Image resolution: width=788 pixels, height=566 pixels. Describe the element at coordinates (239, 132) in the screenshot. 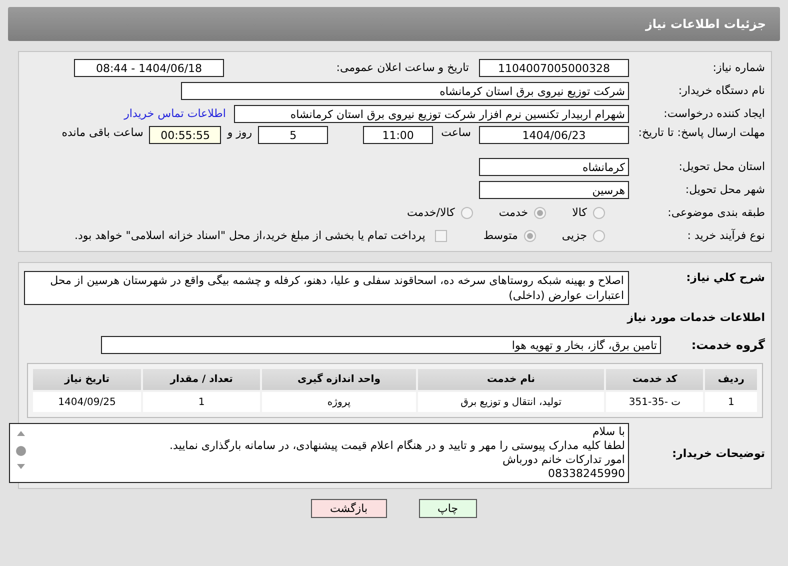

I see `field-label: روز و` at that location.